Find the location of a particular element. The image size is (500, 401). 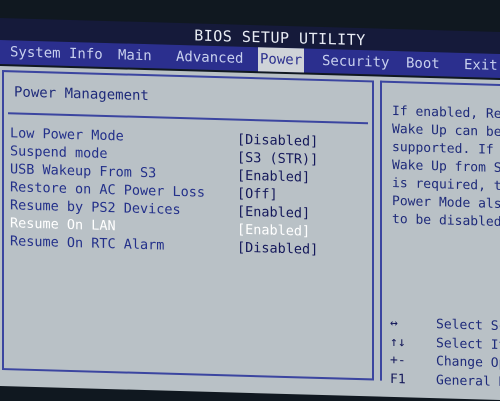

setting-label: Resume On RTC Alarm is located at coordinates (87, 243).